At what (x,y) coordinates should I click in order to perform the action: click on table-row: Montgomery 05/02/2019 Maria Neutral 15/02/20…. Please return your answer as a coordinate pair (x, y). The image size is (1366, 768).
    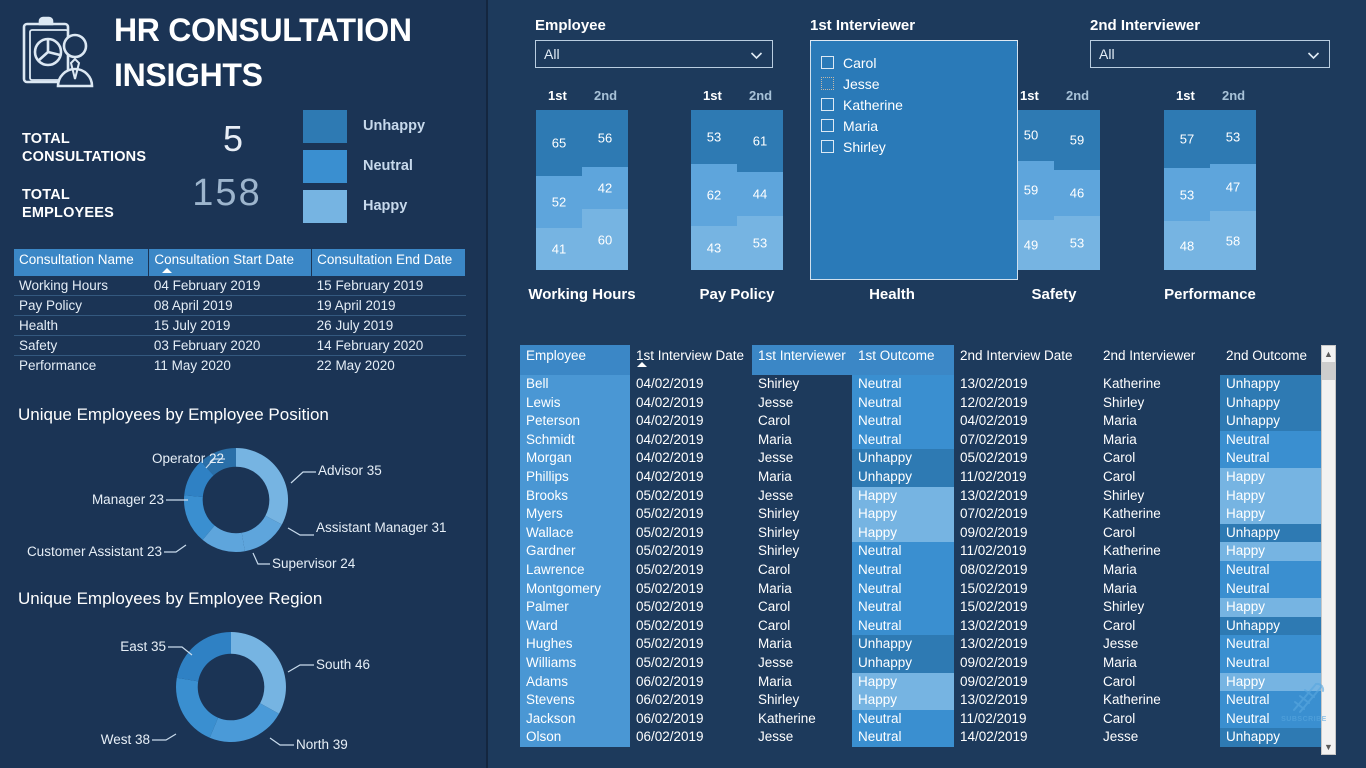
    Looking at the image, I should click on (921, 589).